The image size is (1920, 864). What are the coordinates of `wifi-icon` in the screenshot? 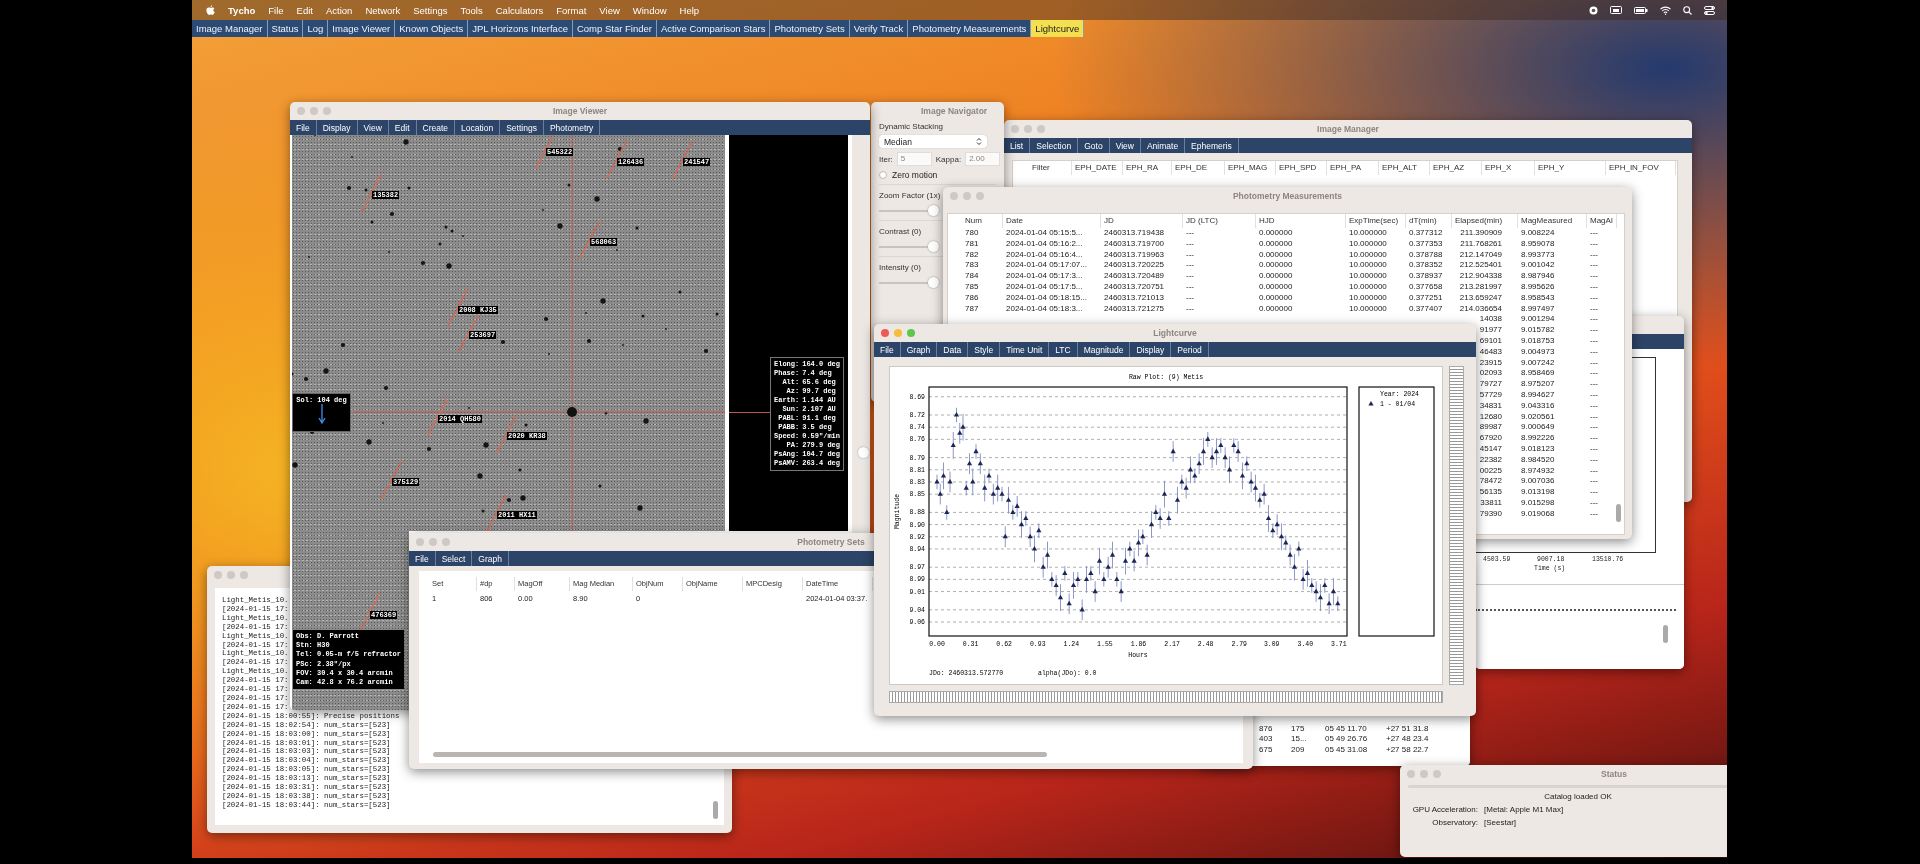 It's located at (1665, 10).